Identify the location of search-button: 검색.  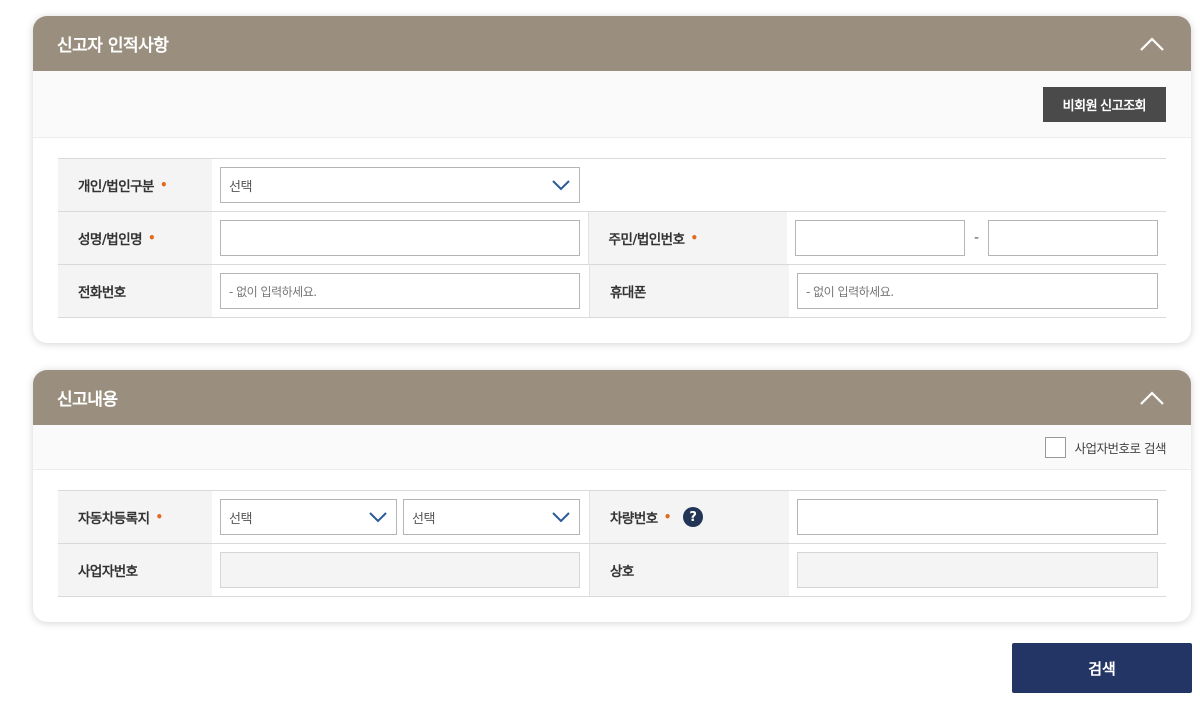
(1102, 668).